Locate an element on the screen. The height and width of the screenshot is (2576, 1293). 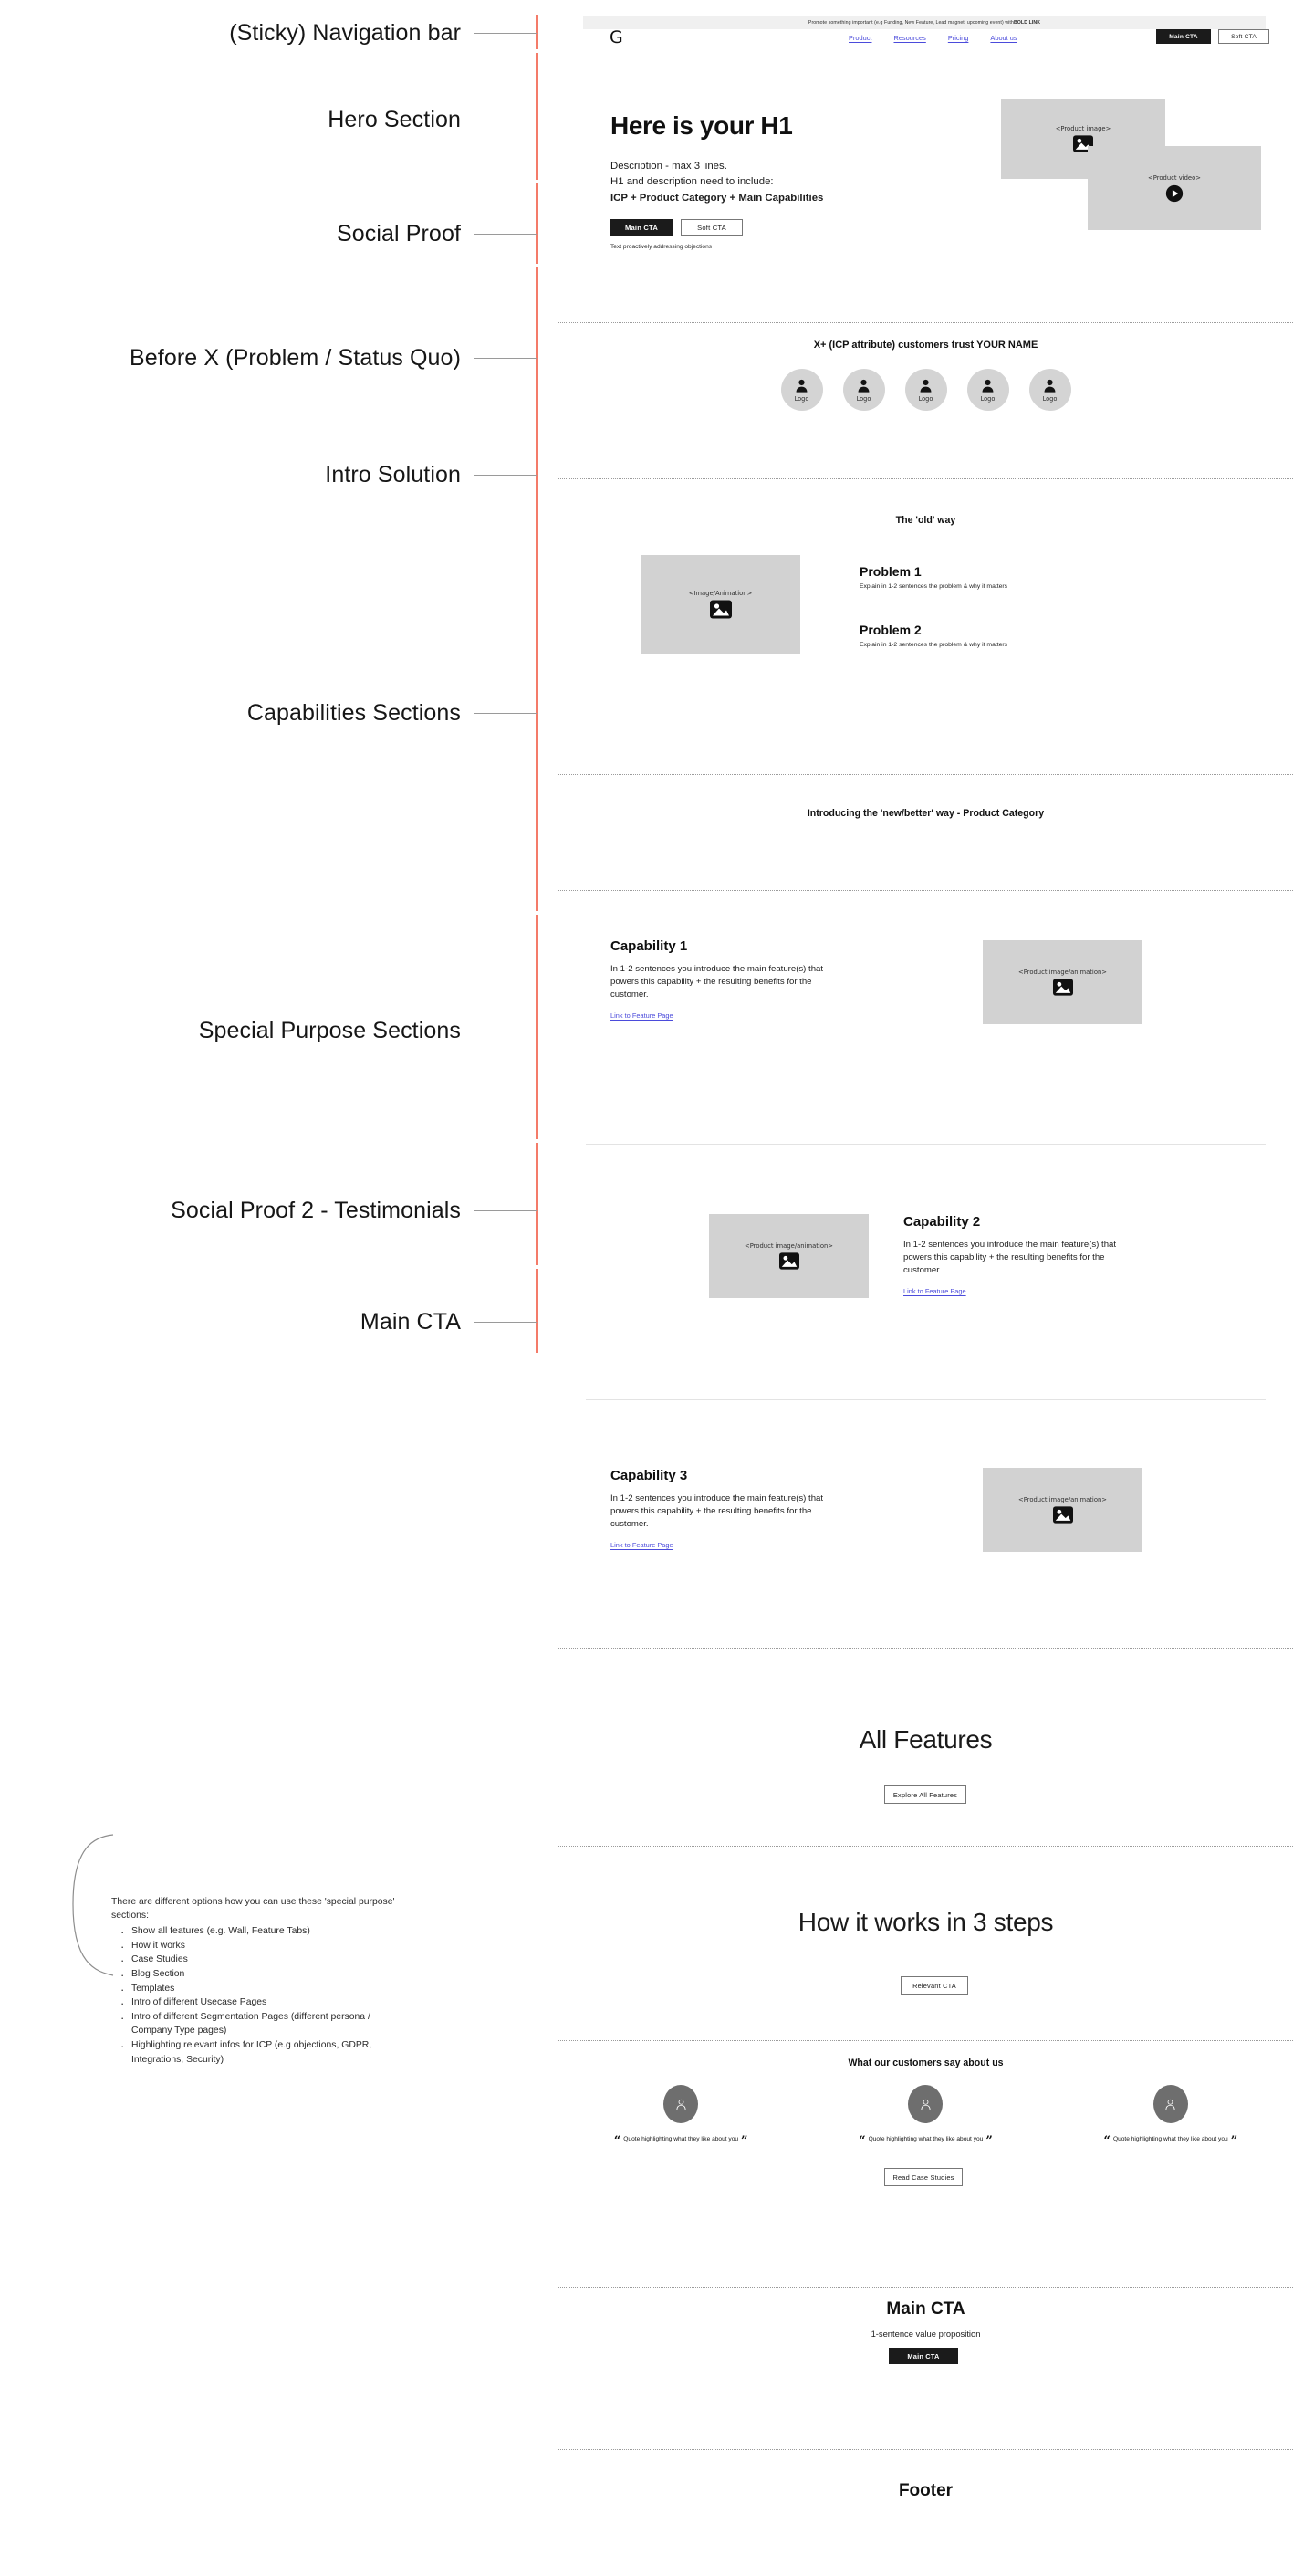
how-it-works-title: How it works in 3 steps is located at coordinates (926, 1922).